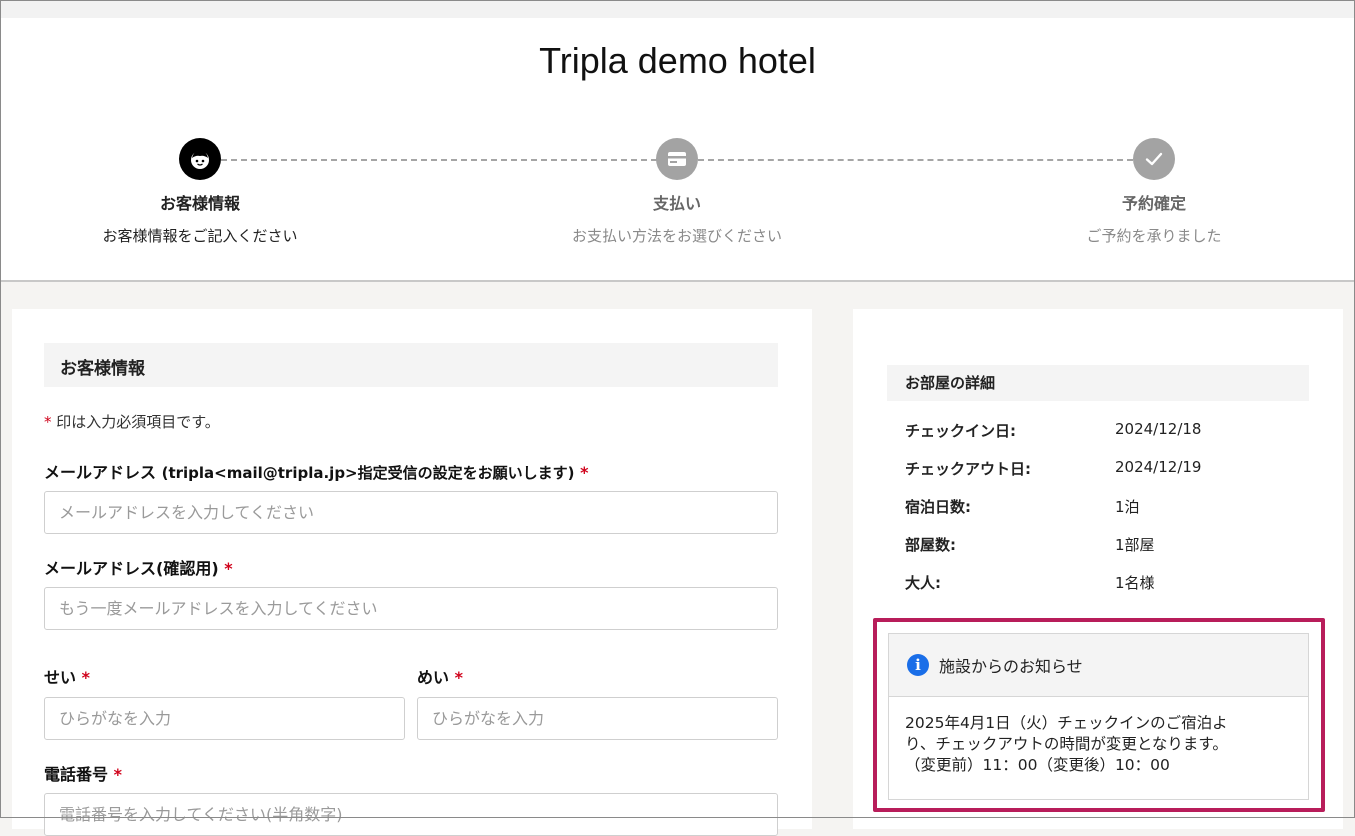 This screenshot has height=836, width=1355. What do you see at coordinates (1098, 383) in the screenshot?
I see `room-details-title: お部屋の詳細` at bounding box center [1098, 383].